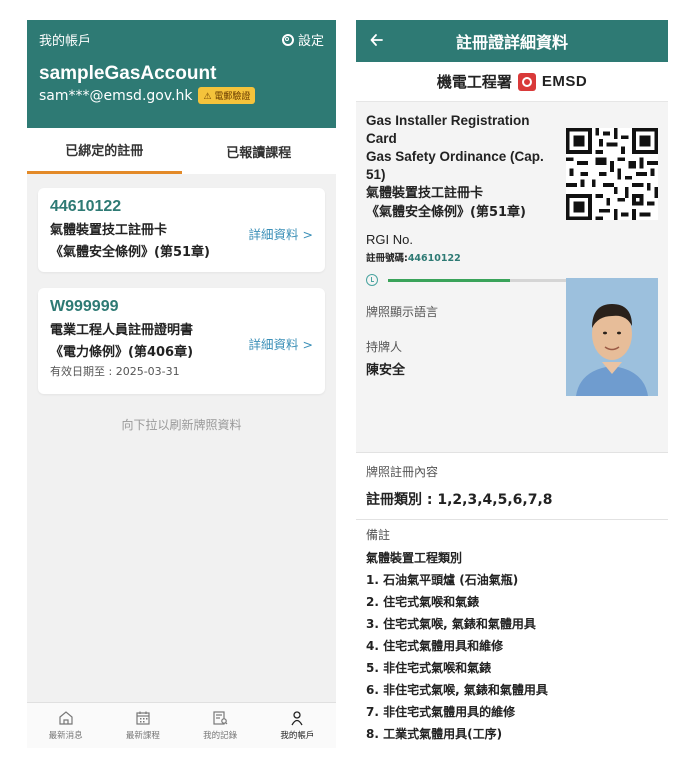 This screenshot has height=763, width=683. What do you see at coordinates (387, 258) in the screenshot?
I see `reg-no-label: 註冊號碼:` at bounding box center [387, 258].